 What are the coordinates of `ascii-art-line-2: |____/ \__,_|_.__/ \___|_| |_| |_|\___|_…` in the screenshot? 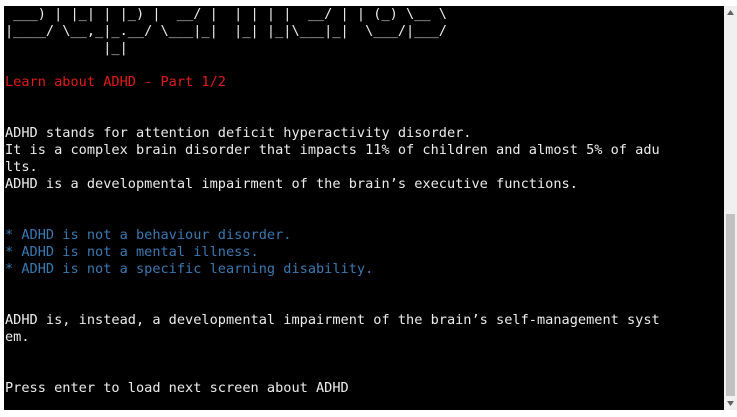 It's located at (226, 31).